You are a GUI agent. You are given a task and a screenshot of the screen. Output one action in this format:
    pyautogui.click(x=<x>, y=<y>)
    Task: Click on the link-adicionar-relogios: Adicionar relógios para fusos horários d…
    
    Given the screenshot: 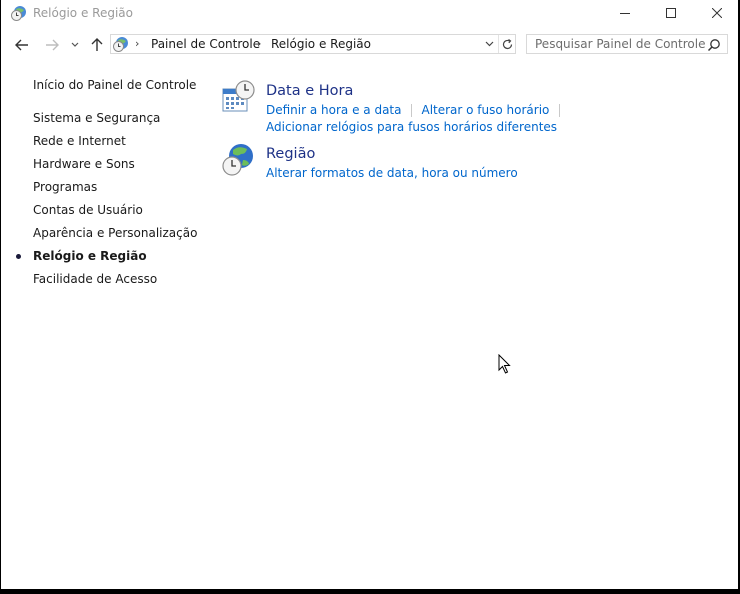 What is the action you would take?
    pyautogui.click(x=411, y=127)
    